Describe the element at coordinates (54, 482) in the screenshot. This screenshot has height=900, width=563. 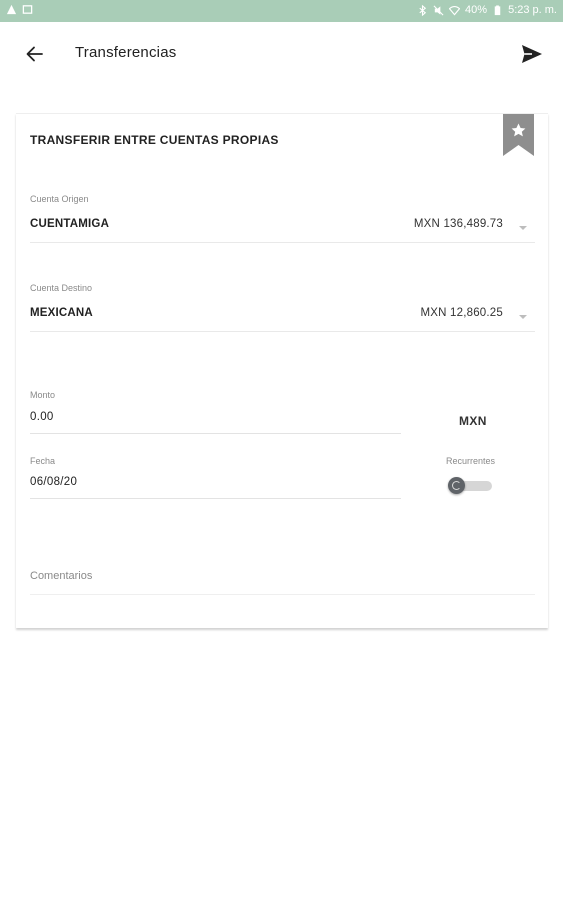
I see `date-value: 06/08/20` at that location.